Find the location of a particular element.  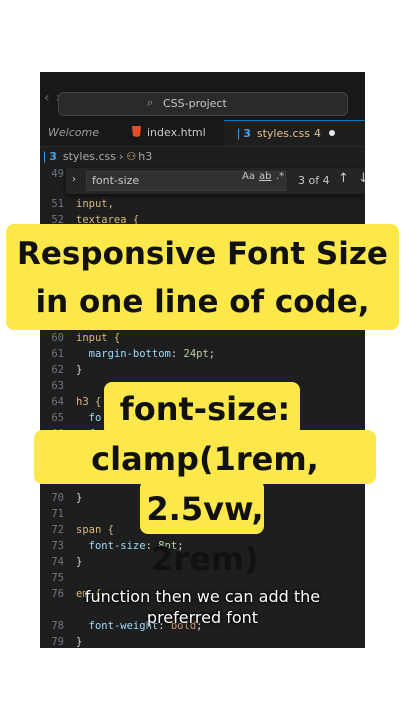

css-property: margin-bottom is located at coordinates (129, 354).